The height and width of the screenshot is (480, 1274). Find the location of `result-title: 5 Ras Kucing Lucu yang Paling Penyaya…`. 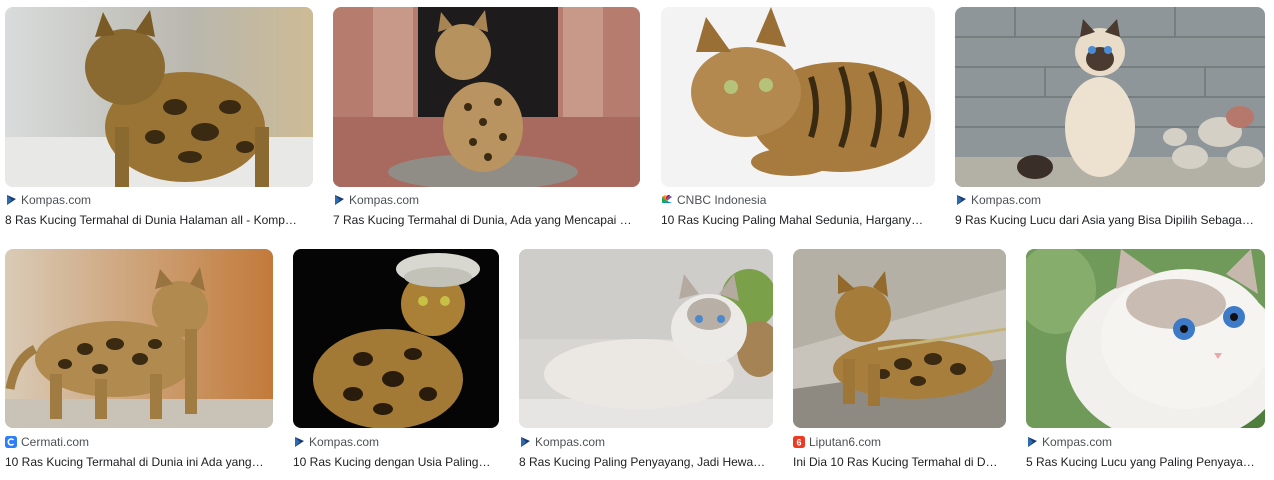

result-title: 5 Ras Kucing Lucu yang Paling Penyaya… is located at coordinates (1145, 462).